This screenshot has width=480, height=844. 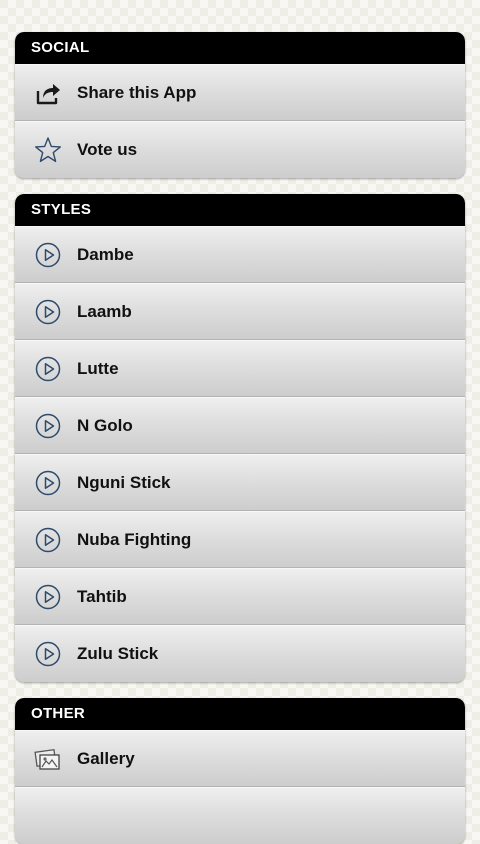 What do you see at coordinates (137, 92) in the screenshot?
I see `share-app-label: Share this App` at bounding box center [137, 92].